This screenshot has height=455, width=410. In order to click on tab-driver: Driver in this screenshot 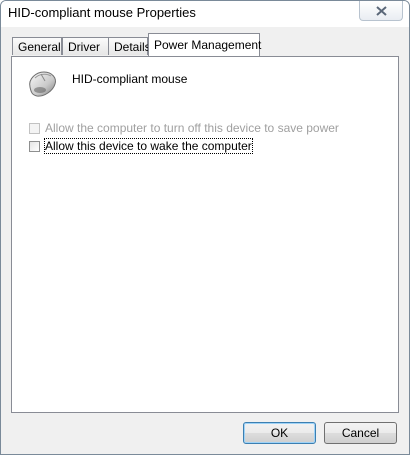, I will do `click(85, 46)`.